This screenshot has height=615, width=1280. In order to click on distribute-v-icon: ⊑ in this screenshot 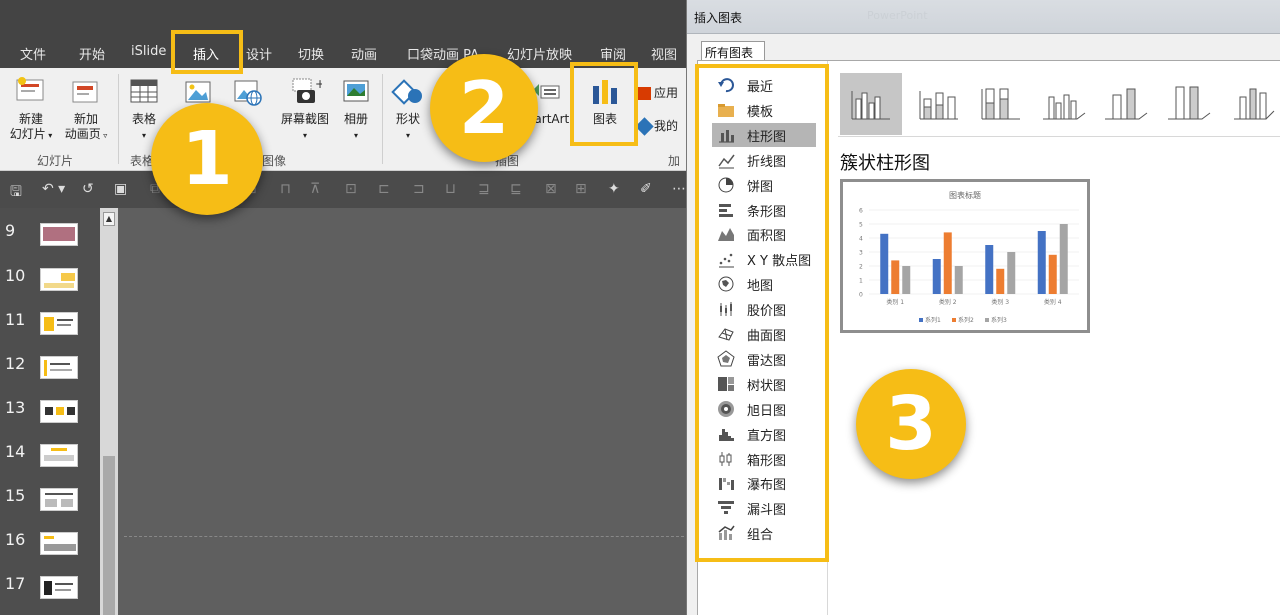, I will do `click(516, 189)`.